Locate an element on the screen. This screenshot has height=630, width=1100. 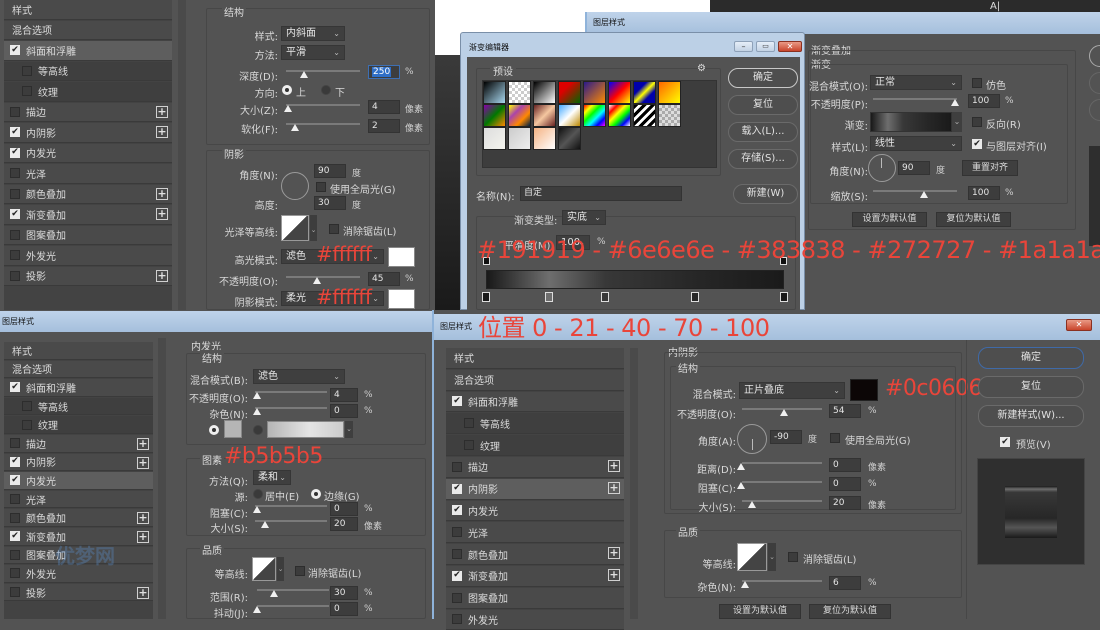
angle-dial is located at coordinates (295, 186).